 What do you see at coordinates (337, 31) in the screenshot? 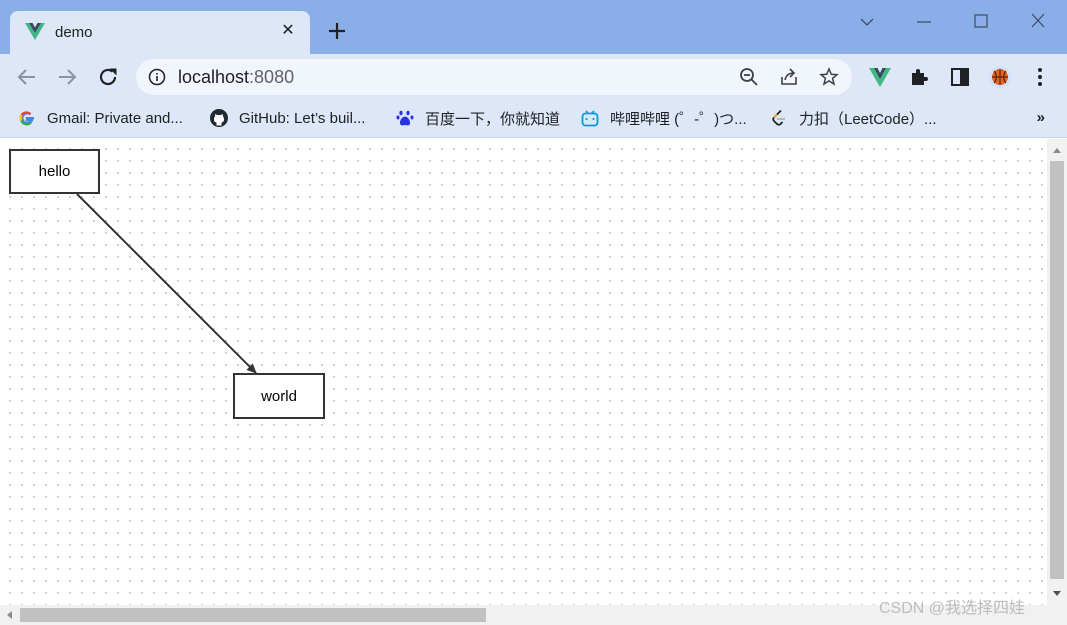
I see `new-tab-icon` at bounding box center [337, 31].